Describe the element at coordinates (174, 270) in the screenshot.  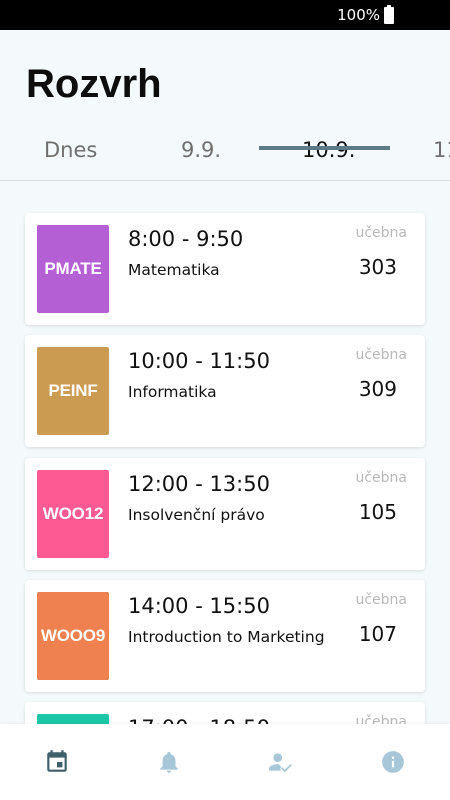
I see `lesson-subject: Matematika` at that location.